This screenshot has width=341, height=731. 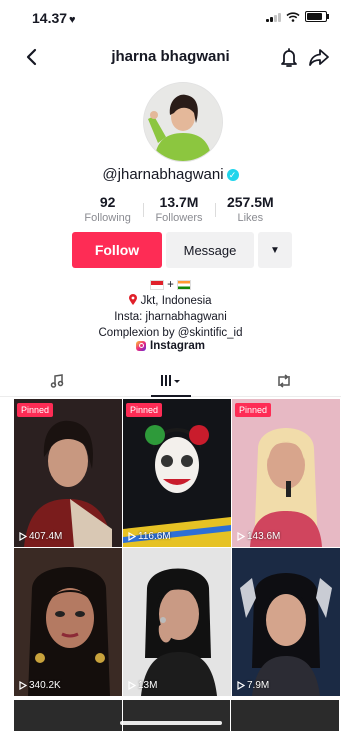 I want to click on action-buttons: Follow Message ▼, so click(x=183, y=250).